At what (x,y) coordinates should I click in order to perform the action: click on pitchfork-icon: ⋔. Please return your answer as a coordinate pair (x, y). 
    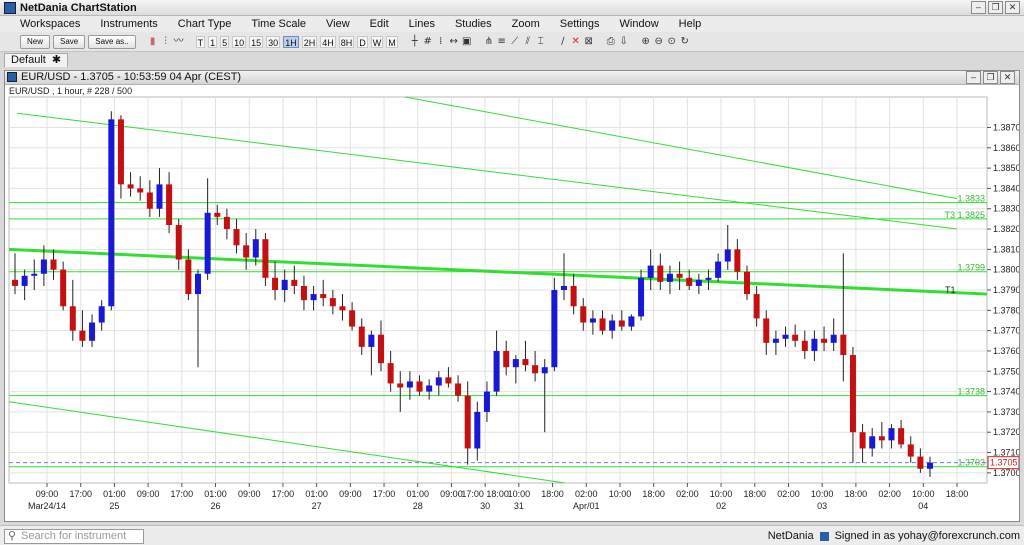
    Looking at the image, I should click on (489, 42).